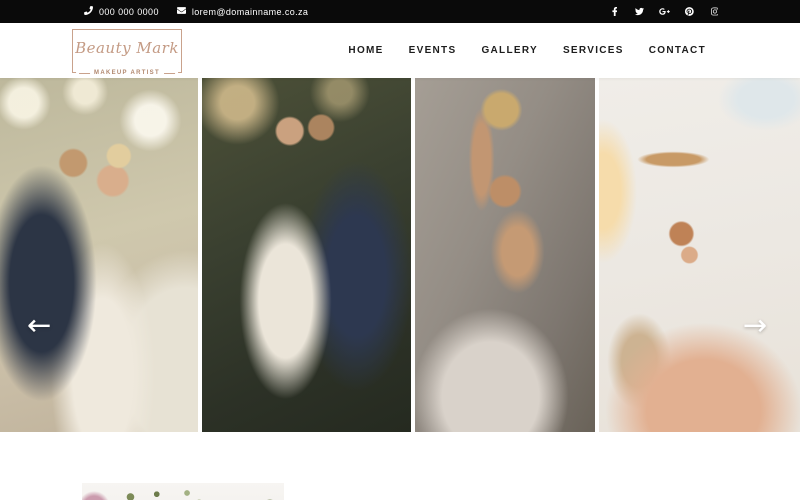 This screenshot has height=500, width=800. What do you see at coordinates (250, 11) in the screenshot?
I see `email-address: lorem@domainname.co.za` at bounding box center [250, 11].